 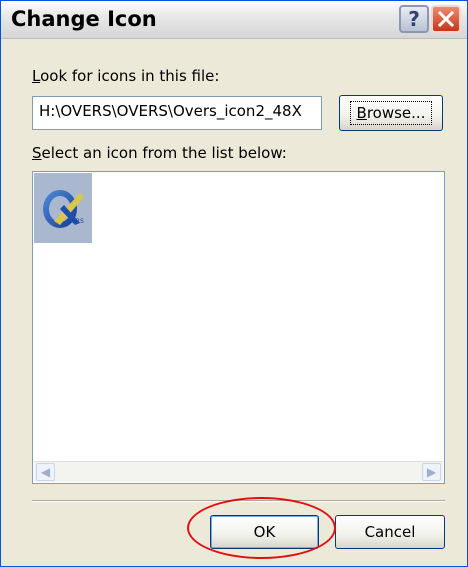 I want to click on look-for-mnemonic: L, so click(x=36, y=76).